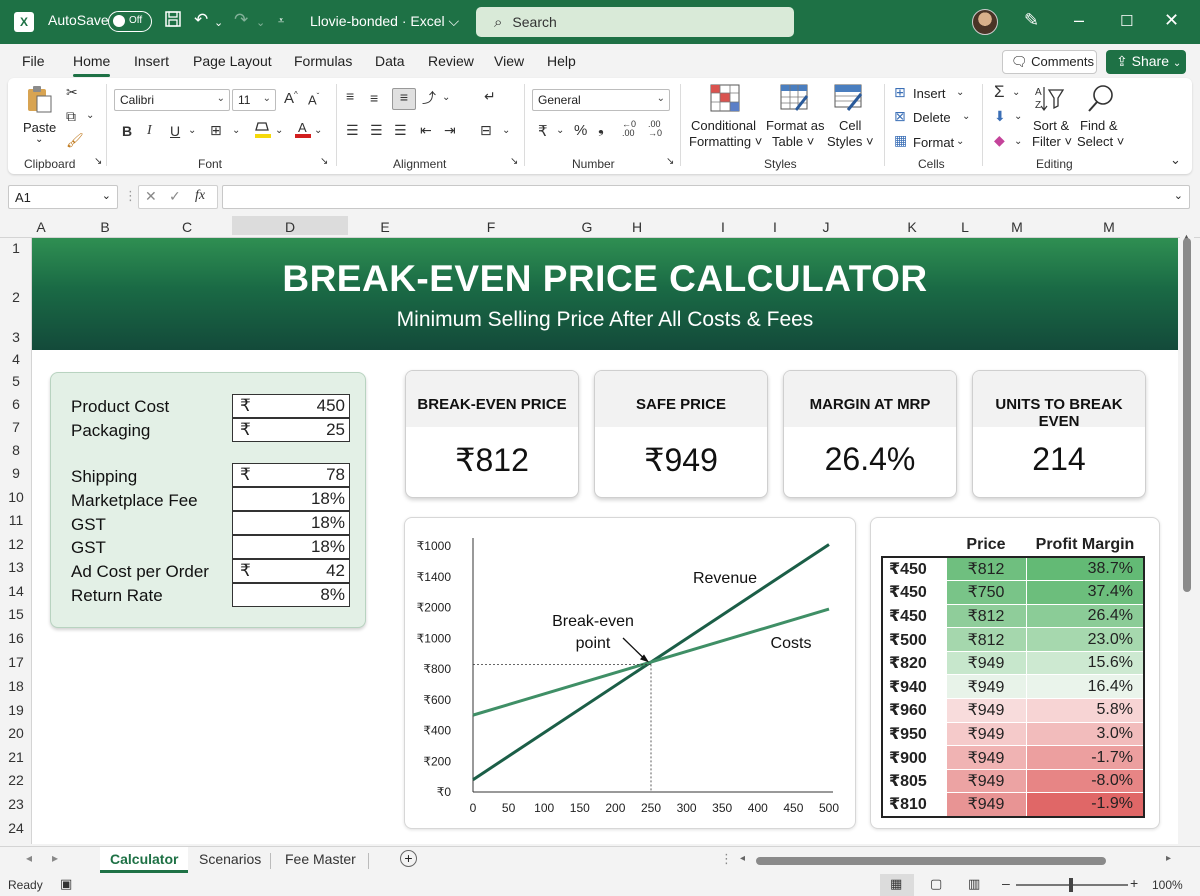 The height and width of the screenshot is (896, 1200). Describe the element at coordinates (960, 141) in the screenshot. I see `format-dropdown-icon: ⌄` at that location.